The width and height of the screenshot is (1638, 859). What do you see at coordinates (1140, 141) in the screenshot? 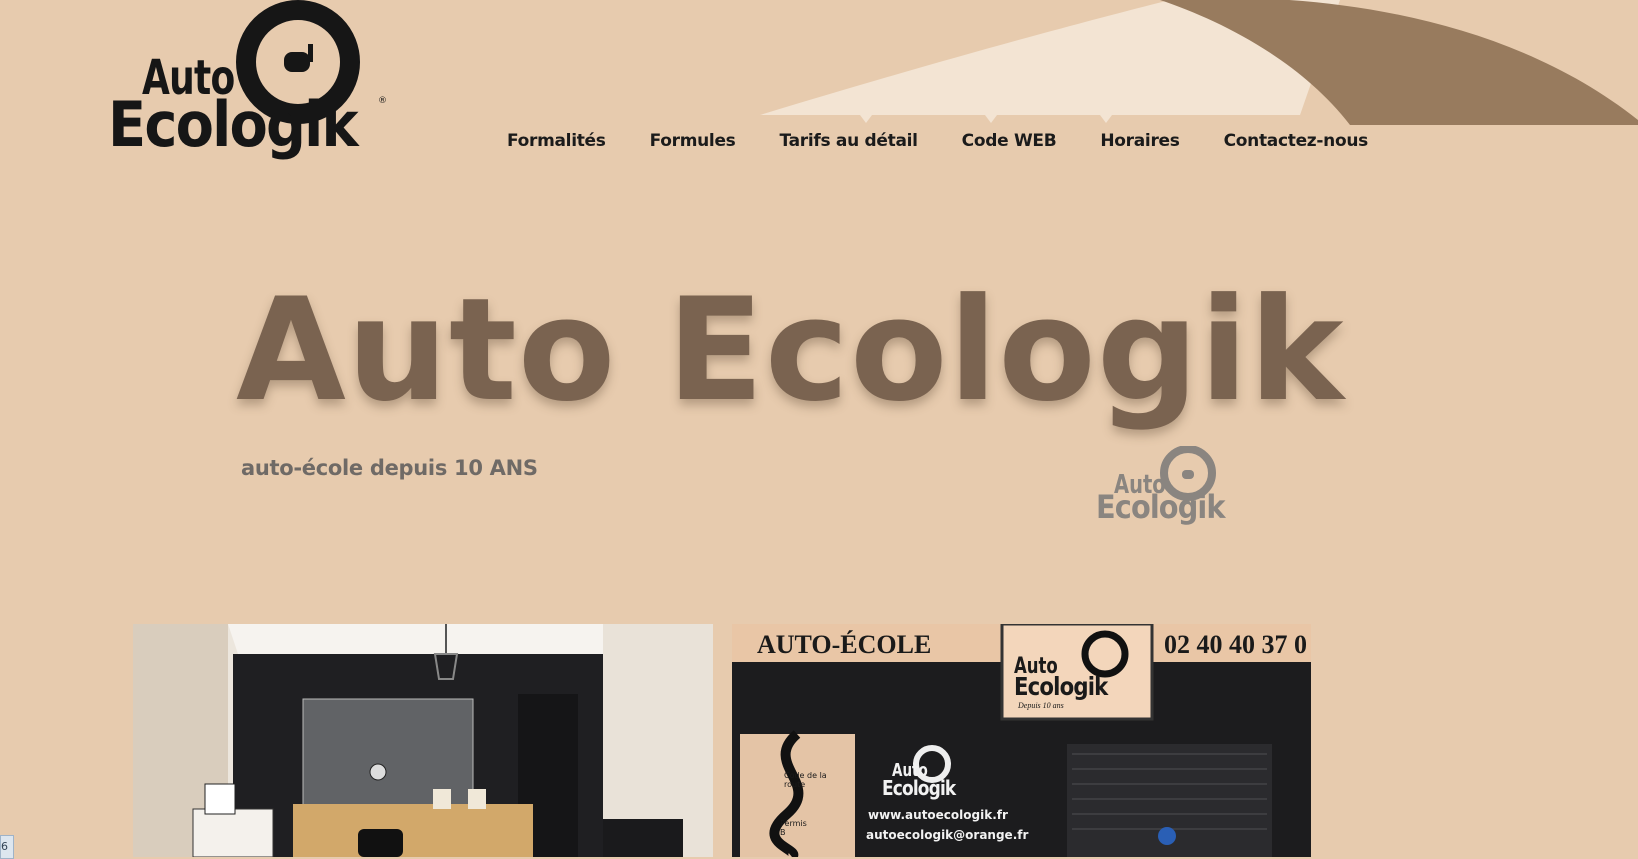
I see `nav-item-horaires: Horaires` at bounding box center [1140, 141].